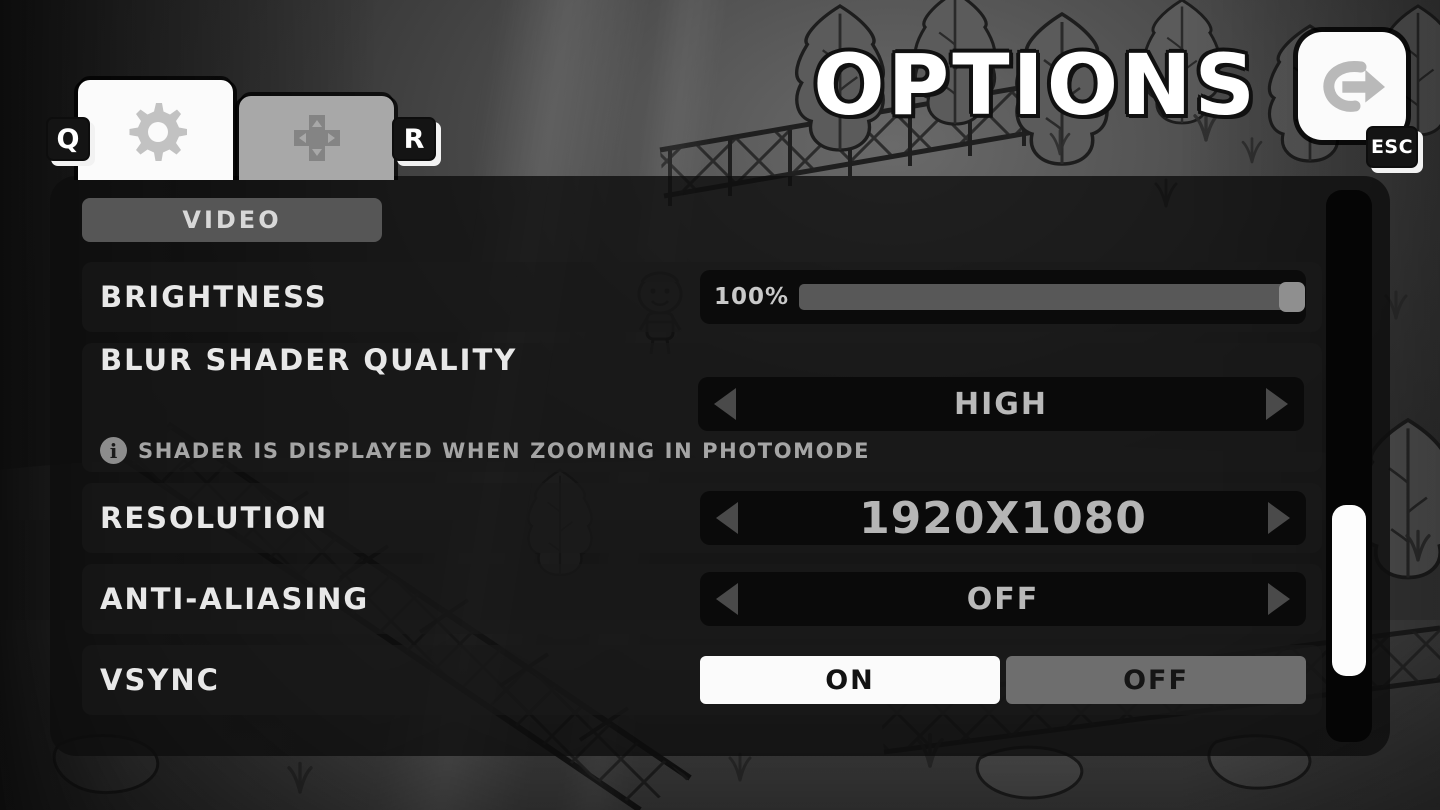 Image resolution: width=1440 pixels, height=810 pixels. I want to click on setting-label: RESOLUTION, so click(214, 518).